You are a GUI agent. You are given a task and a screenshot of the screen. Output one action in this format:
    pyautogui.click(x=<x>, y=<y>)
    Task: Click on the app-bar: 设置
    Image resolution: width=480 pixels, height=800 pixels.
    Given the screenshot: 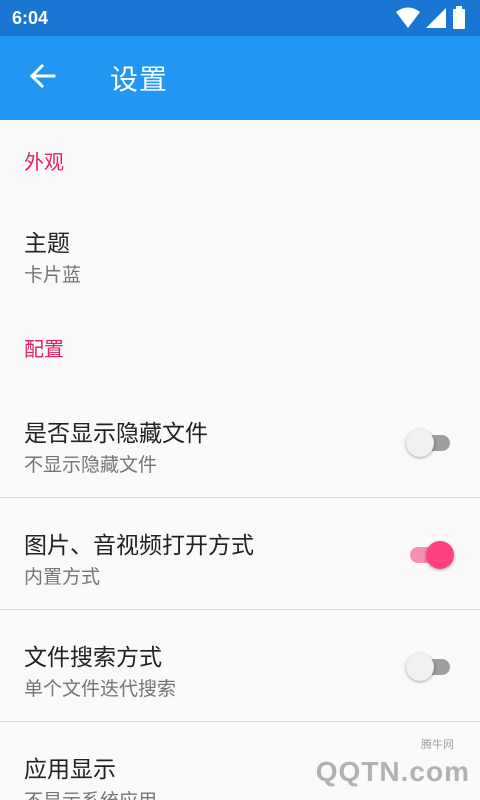 What is the action you would take?
    pyautogui.click(x=240, y=78)
    